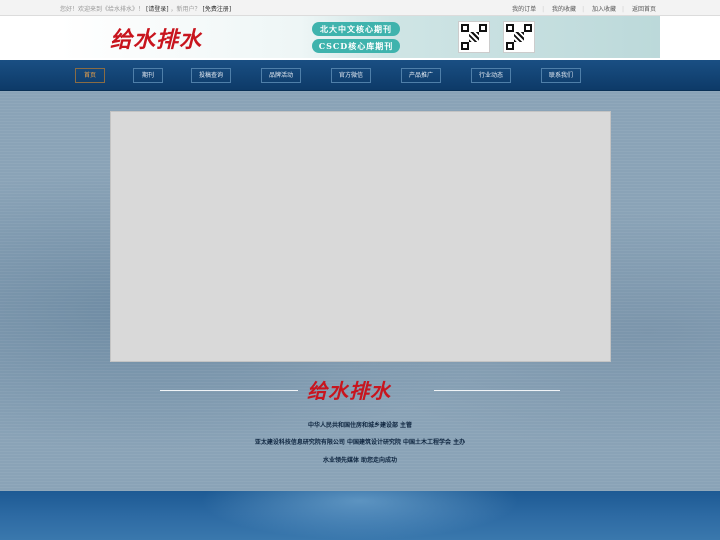 This screenshot has width=720, height=540. What do you see at coordinates (584, 9) in the screenshot?
I see `top-links: 我的订单 | 我的收藏 | 加入收藏 | 返回首页` at bounding box center [584, 9].